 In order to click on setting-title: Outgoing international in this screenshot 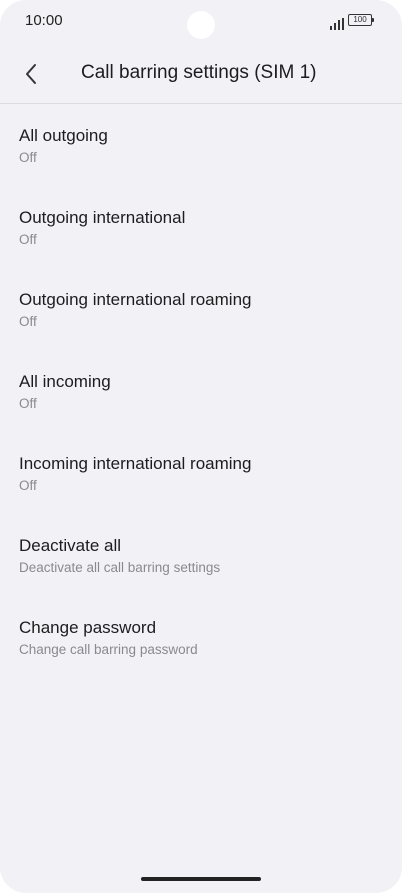, I will do `click(102, 217)`.